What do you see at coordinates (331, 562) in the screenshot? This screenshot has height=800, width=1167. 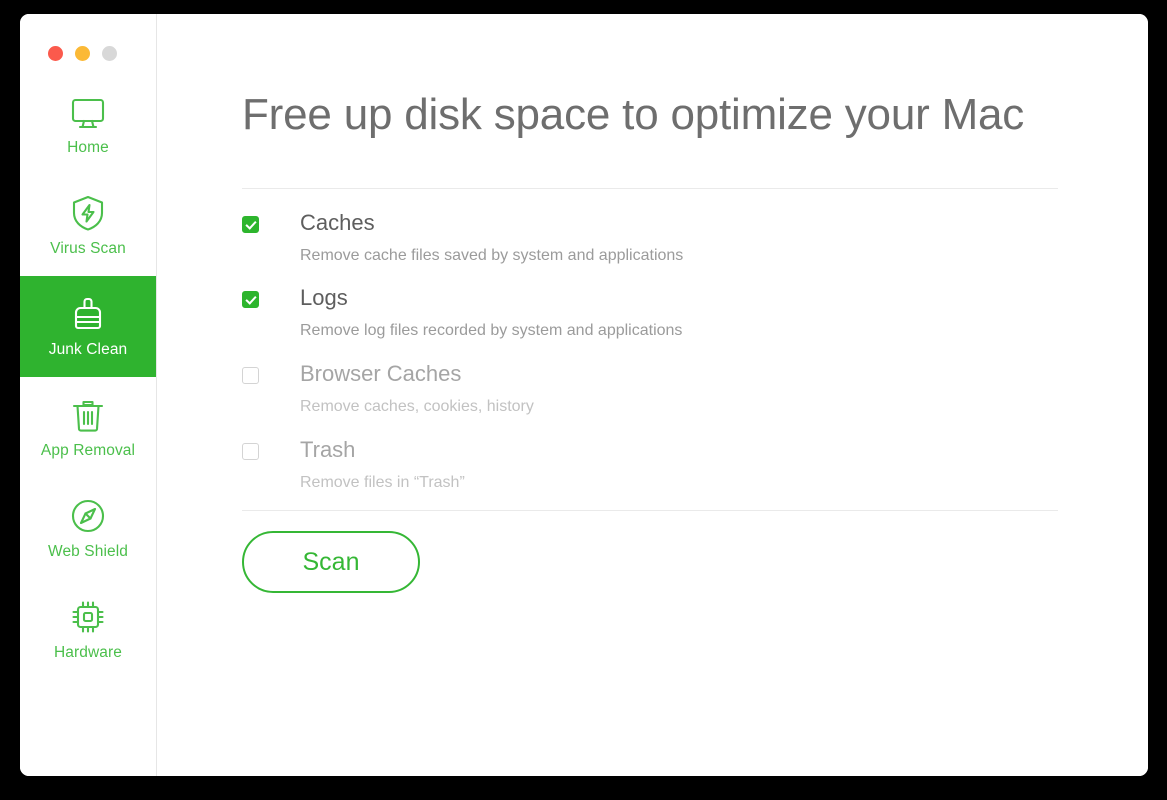 I see `scan-button: Scan` at bounding box center [331, 562].